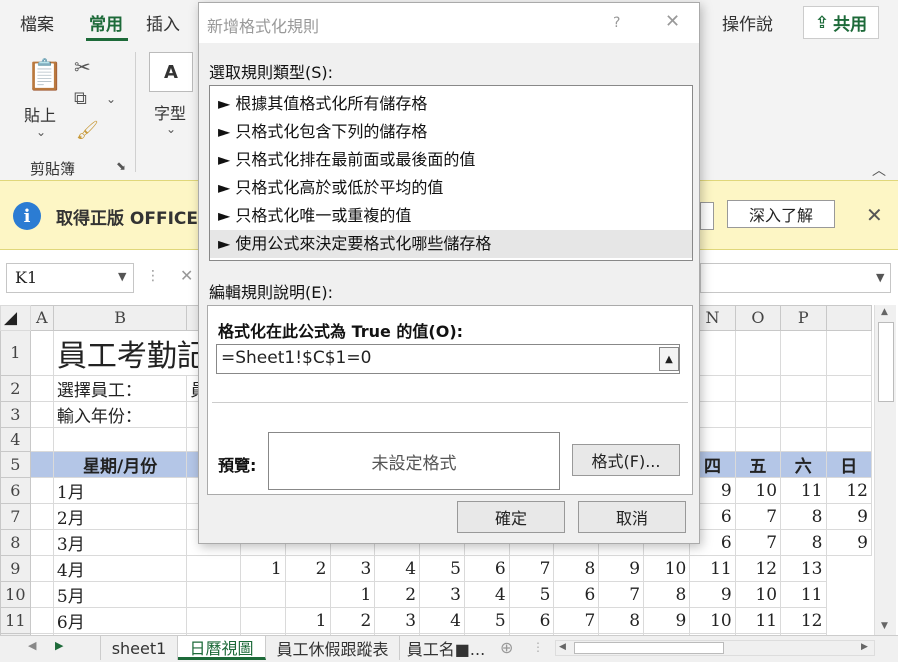 Image resolution: width=898 pixels, height=662 pixels. I want to click on cut-icon: ✂, so click(82, 67).